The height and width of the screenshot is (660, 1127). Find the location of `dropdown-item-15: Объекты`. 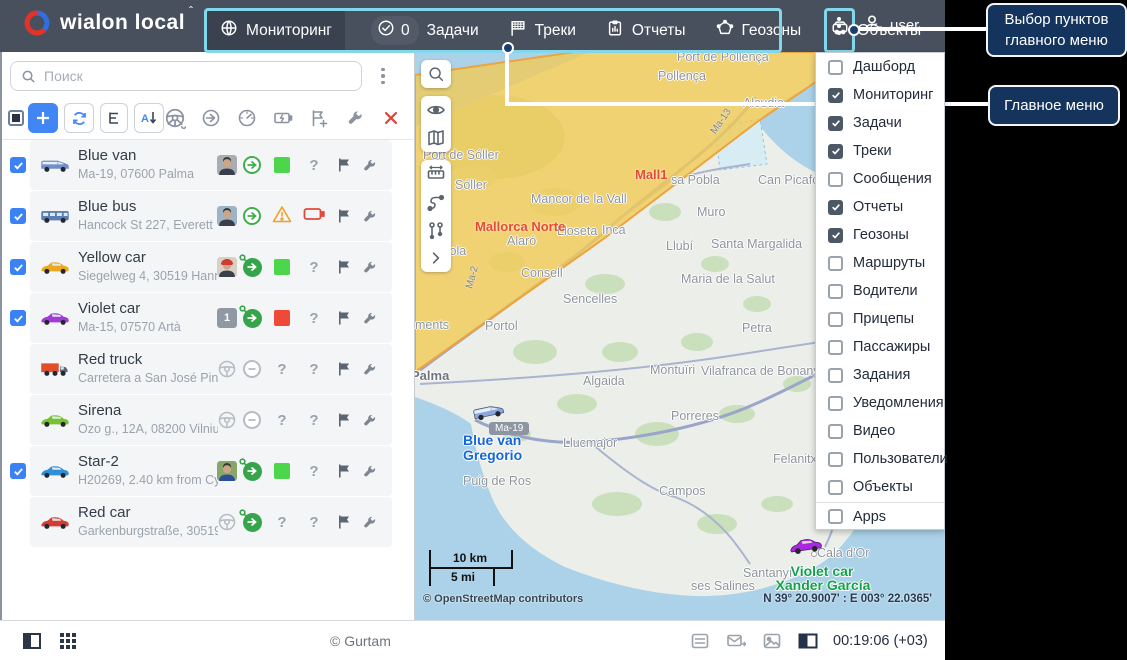

dropdown-item-15: Объекты is located at coordinates (880, 487).